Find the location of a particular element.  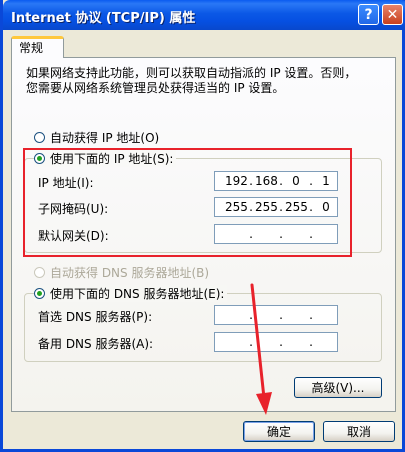

auto-ip-radio is located at coordinates (39, 137).